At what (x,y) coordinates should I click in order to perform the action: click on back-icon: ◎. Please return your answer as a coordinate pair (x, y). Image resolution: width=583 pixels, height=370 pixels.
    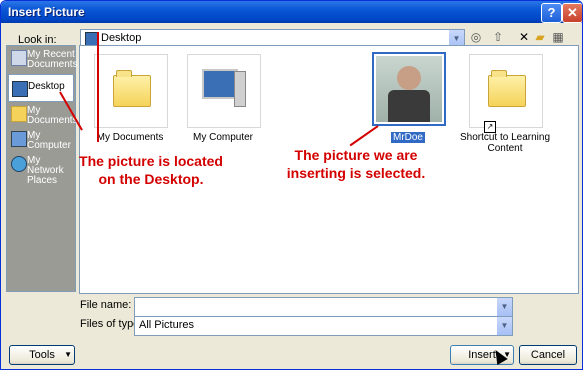
    Looking at the image, I should click on (476, 37).